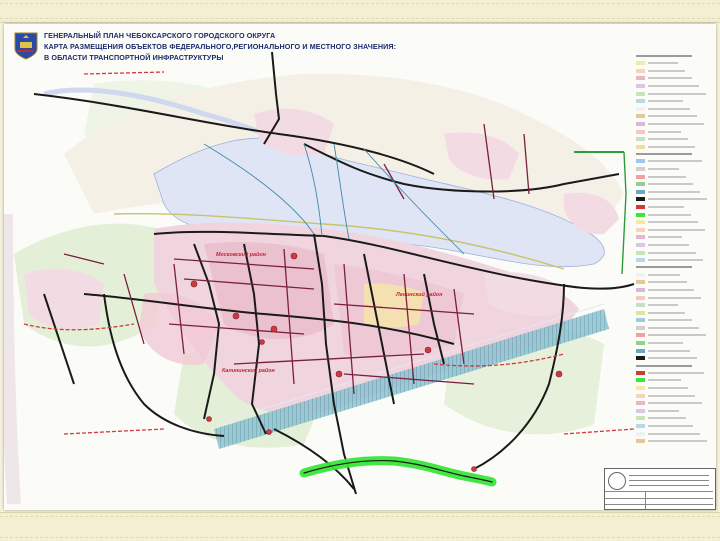 The width and height of the screenshot is (720, 541). What do you see at coordinates (660, 489) in the screenshot?
I see `title-stamp` at bounding box center [660, 489].